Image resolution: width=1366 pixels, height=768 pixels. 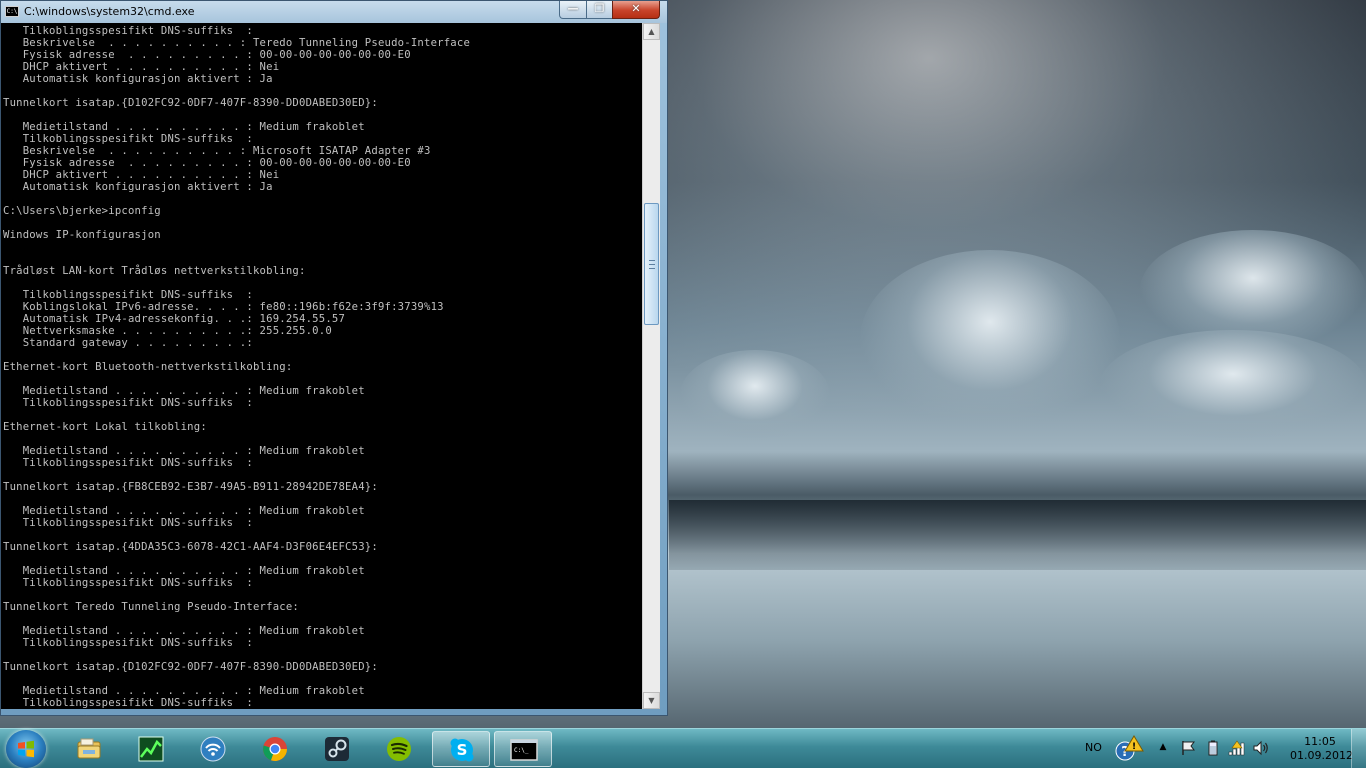 I want to click on close-button: ✕, so click(x=636, y=10).